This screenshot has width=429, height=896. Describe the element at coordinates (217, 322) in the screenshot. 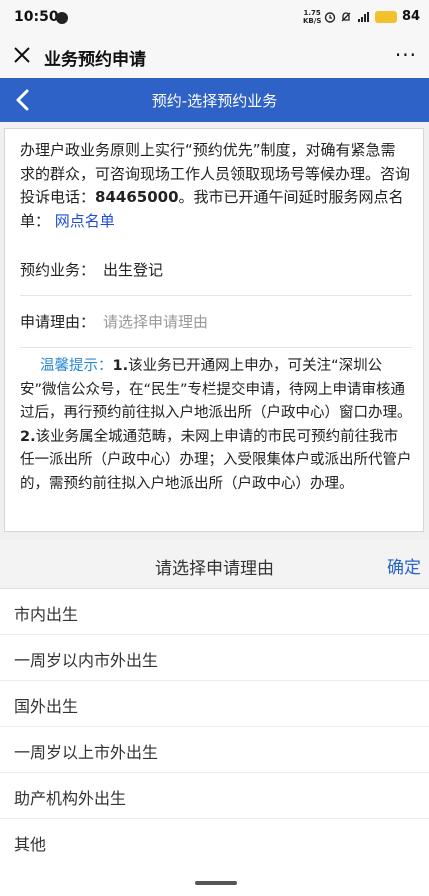

I see `reason-row: 申请理由： 请选择申请理由` at that location.